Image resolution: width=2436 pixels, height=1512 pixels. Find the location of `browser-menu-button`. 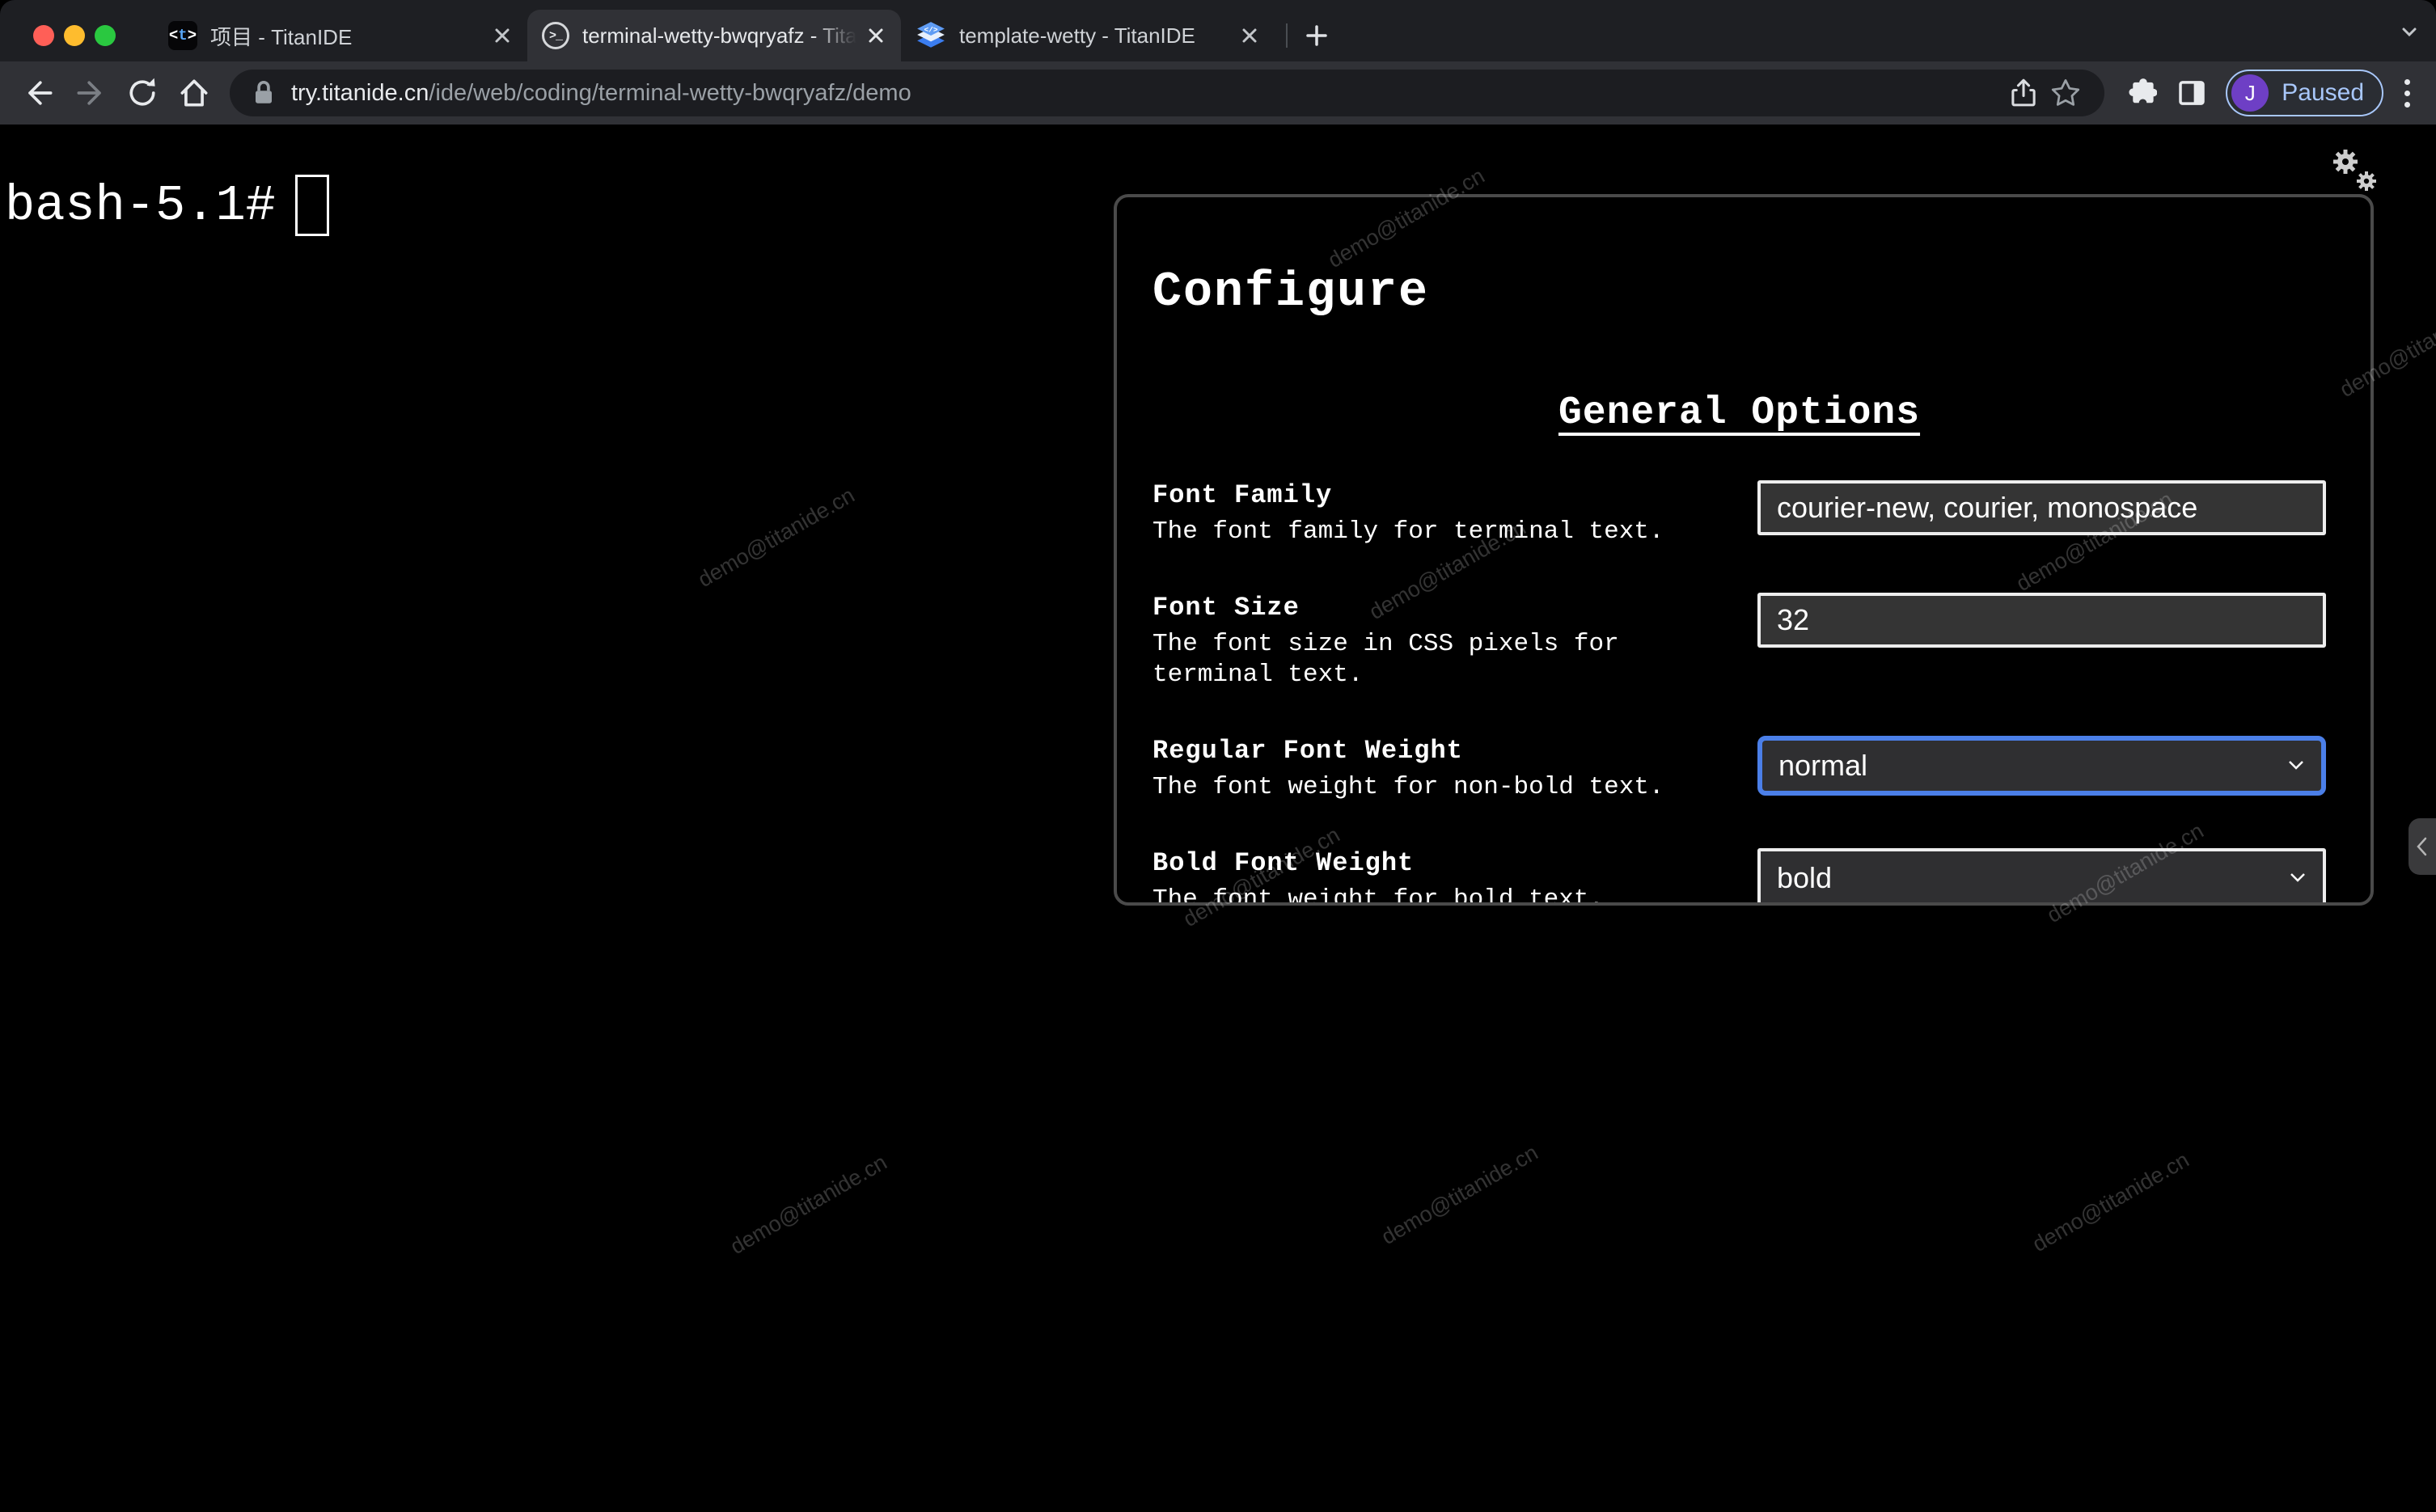

browser-menu-button is located at coordinates (2407, 93).